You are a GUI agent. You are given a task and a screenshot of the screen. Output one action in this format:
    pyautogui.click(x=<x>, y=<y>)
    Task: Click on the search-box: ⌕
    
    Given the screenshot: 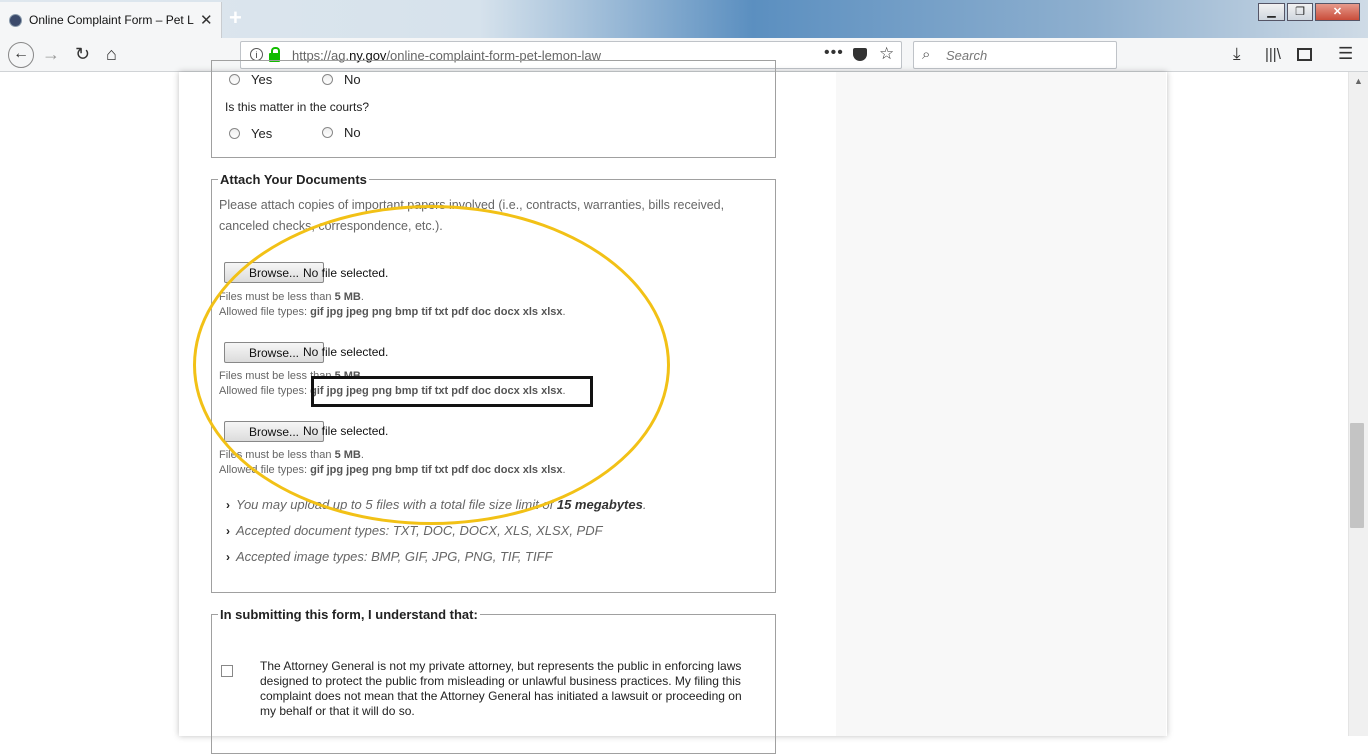 What is the action you would take?
    pyautogui.click(x=1015, y=55)
    